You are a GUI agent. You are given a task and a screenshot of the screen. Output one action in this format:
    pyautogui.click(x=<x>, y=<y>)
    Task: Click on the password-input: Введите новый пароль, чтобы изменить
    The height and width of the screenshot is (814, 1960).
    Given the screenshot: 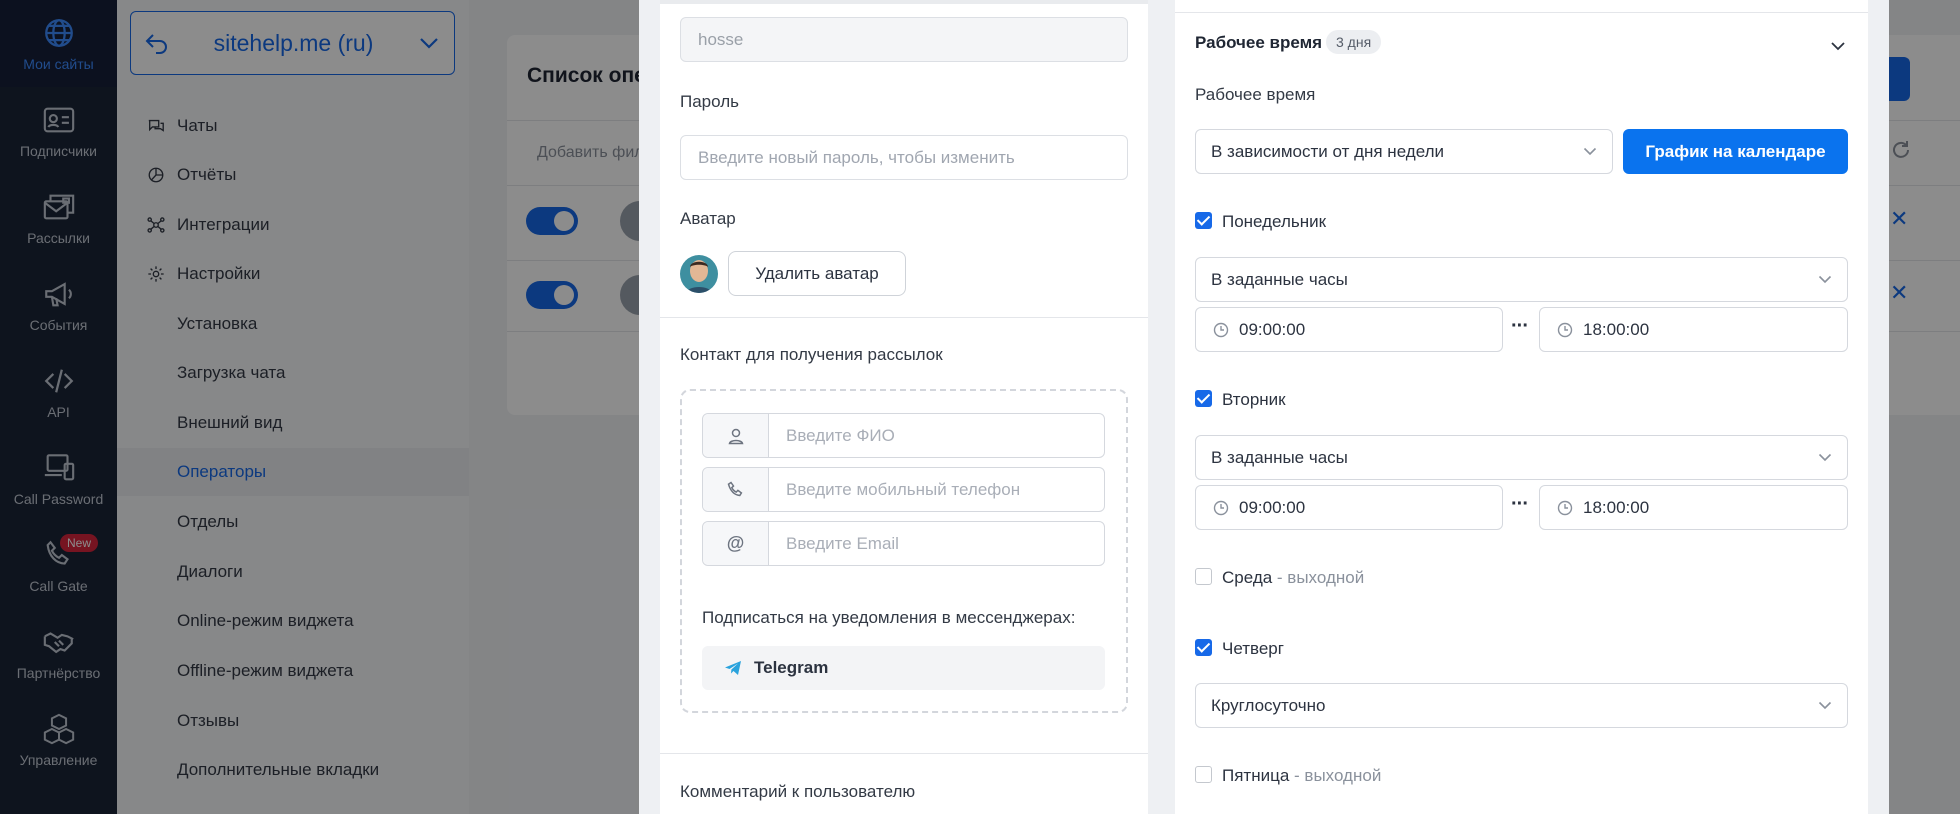 What is the action you would take?
    pyautogui.click(x=904, y=157)
    